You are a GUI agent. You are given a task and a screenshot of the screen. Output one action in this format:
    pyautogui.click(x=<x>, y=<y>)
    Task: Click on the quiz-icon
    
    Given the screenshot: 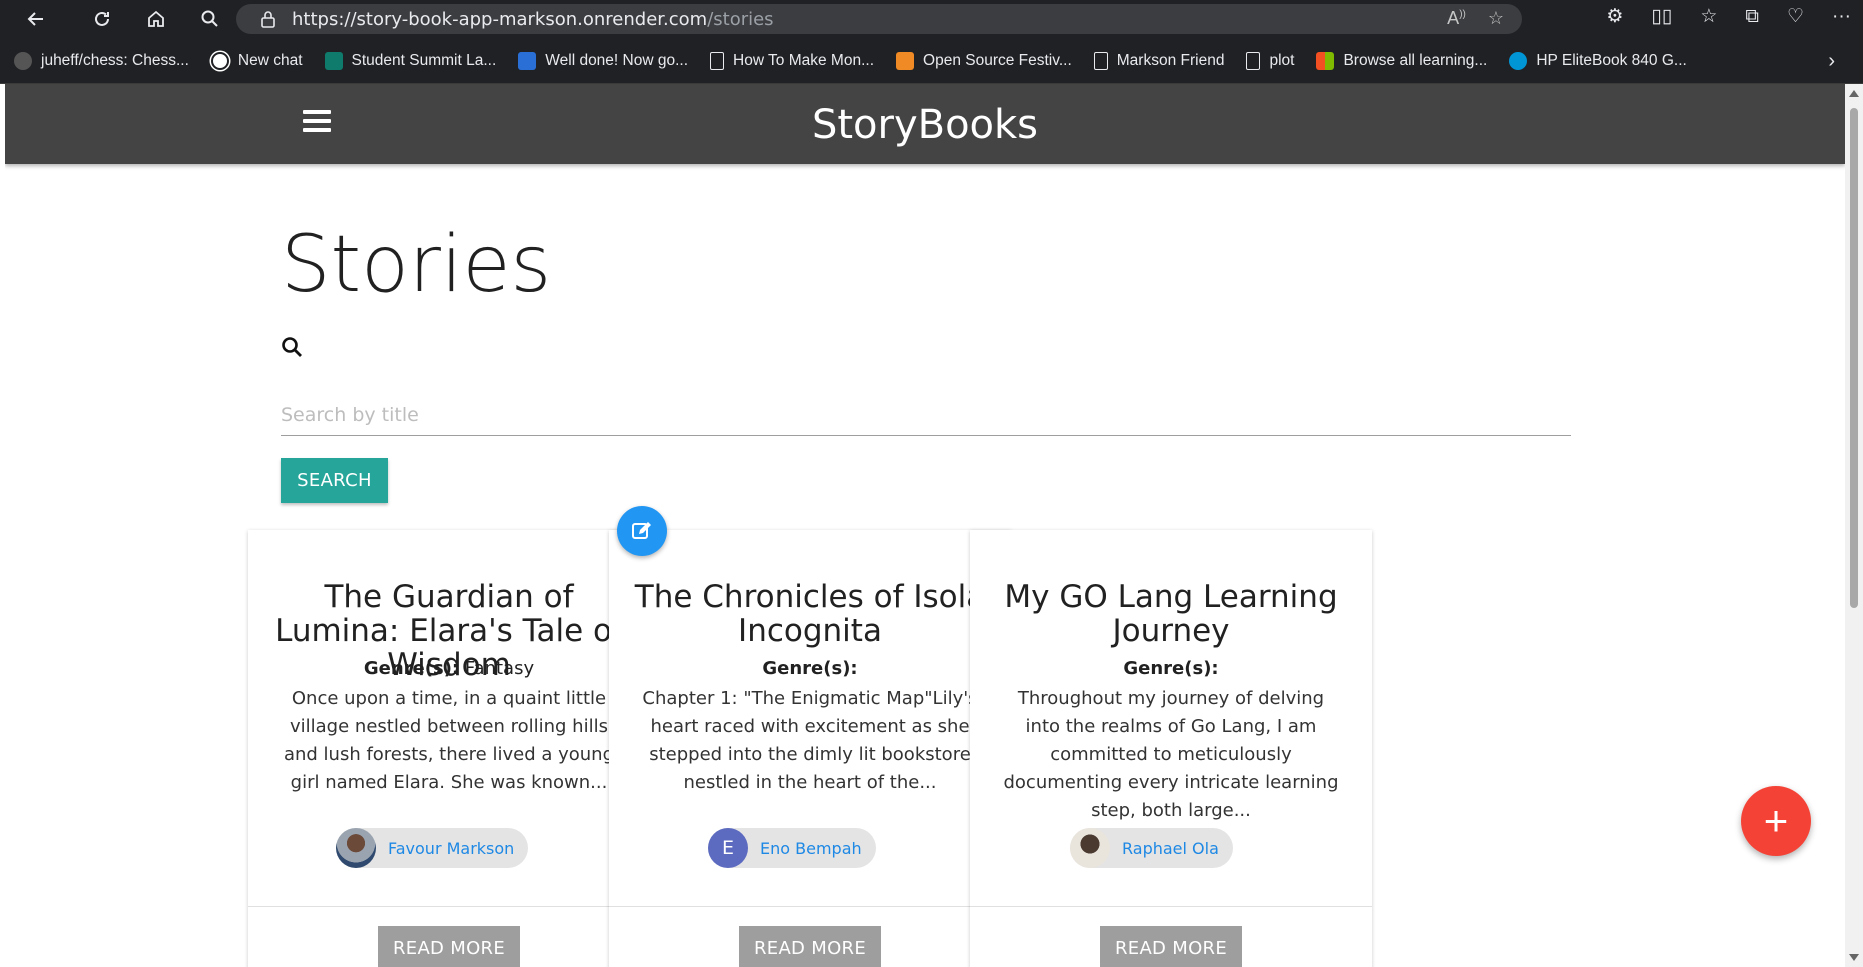 What is the action you would take?
    pyautogui.click(x=527, y=60)
    